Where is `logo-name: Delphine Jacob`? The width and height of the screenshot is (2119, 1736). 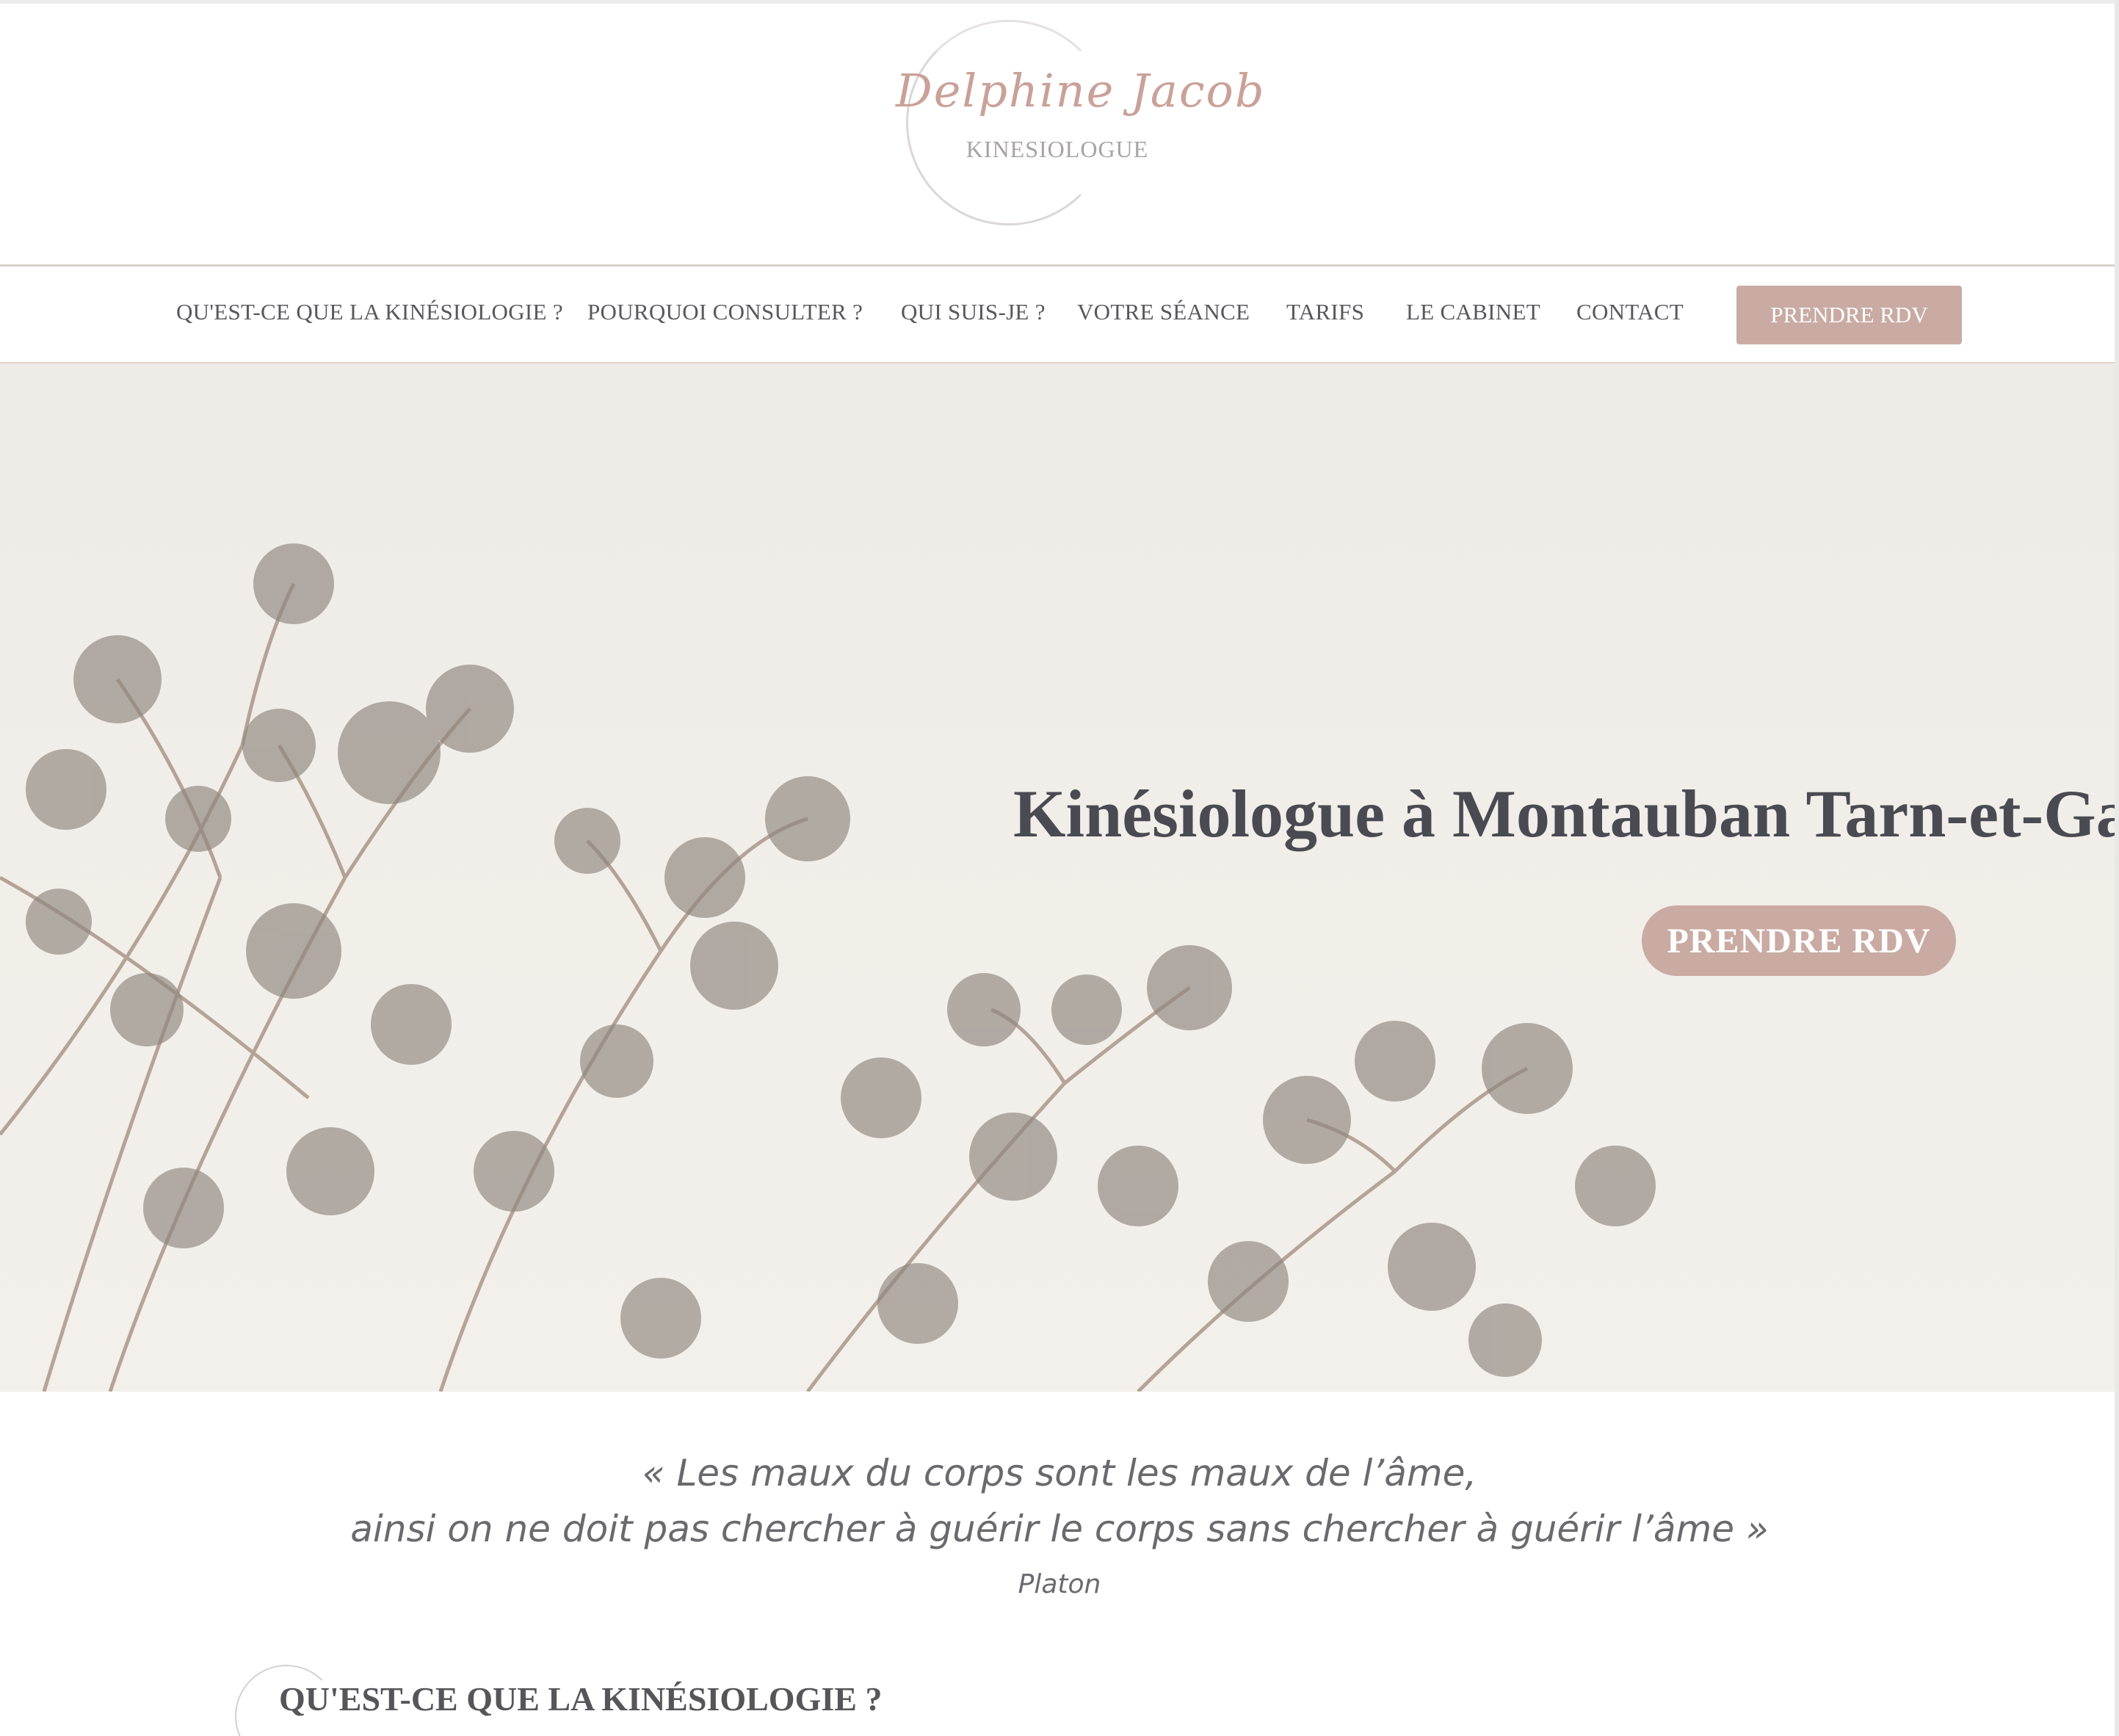
logo-name: Delphine Jacob is located at coordinates (1081, 90).